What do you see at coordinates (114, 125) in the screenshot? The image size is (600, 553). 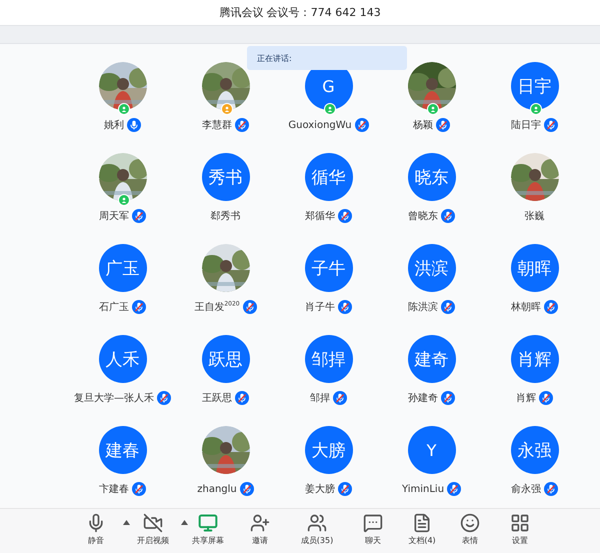 I see `participant-name: 姚利` at bounding box center [114, 125].